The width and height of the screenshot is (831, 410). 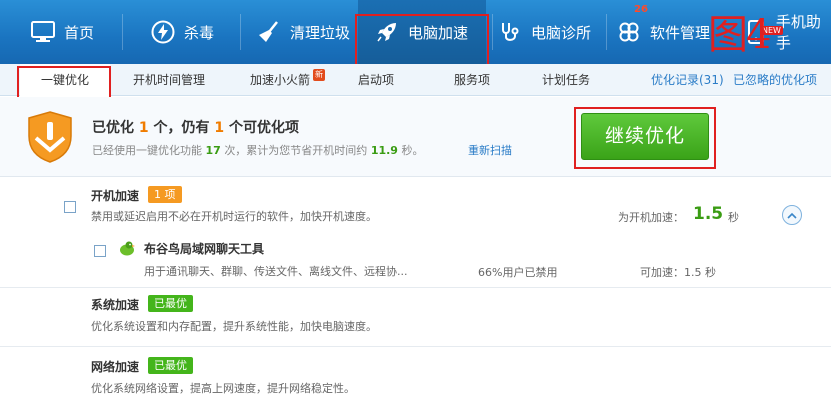 I want to click on broom-icon, so click(x=269, y=32).